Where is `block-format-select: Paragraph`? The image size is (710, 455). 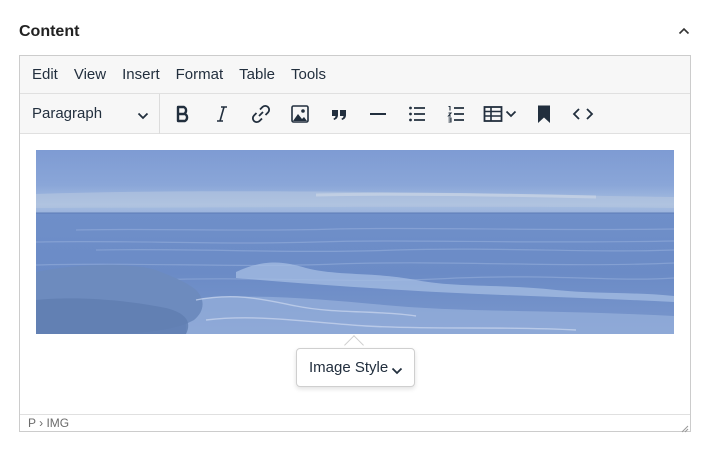
block-format-select: Paragraph is located at coordinates (90, 113).